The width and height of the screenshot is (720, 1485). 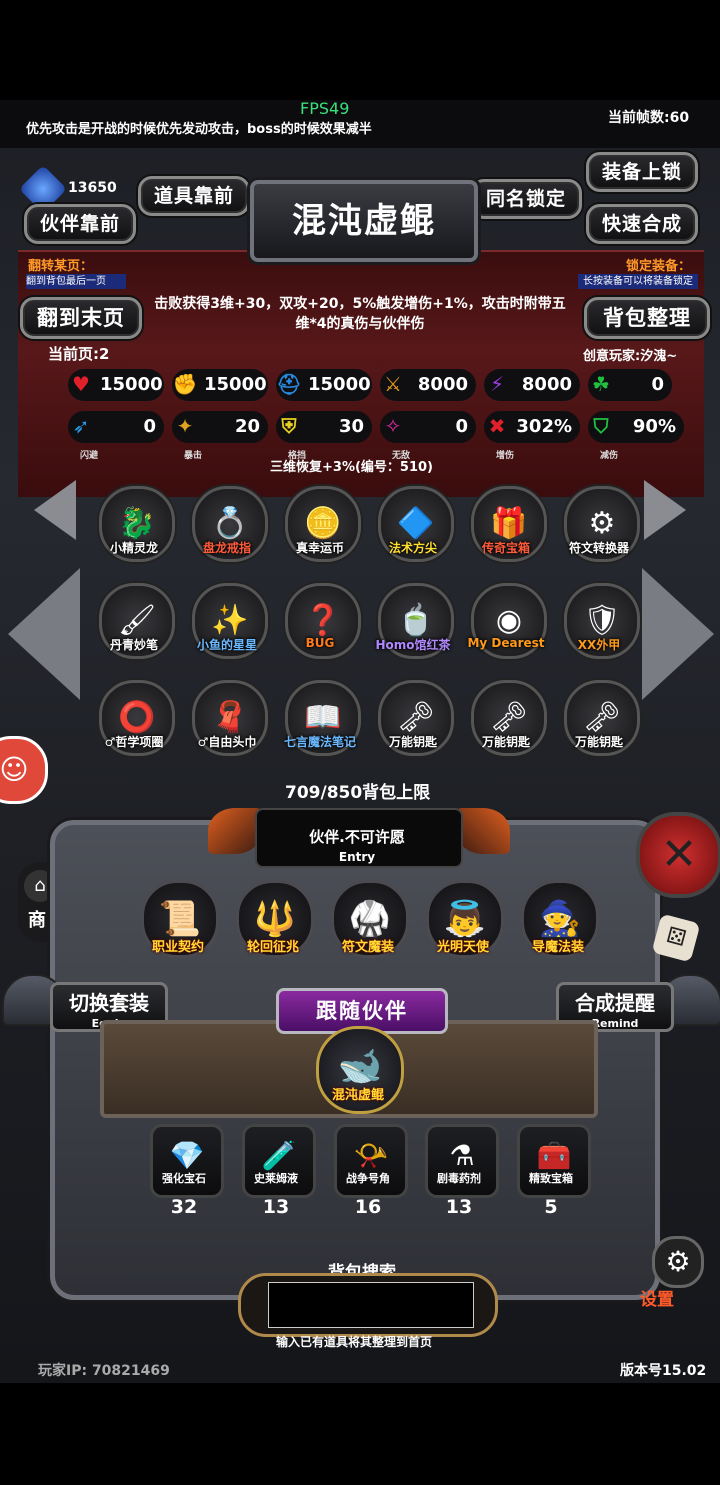 I want to click on sort-bag-button: 背包整理, so click(x=647, y=318).